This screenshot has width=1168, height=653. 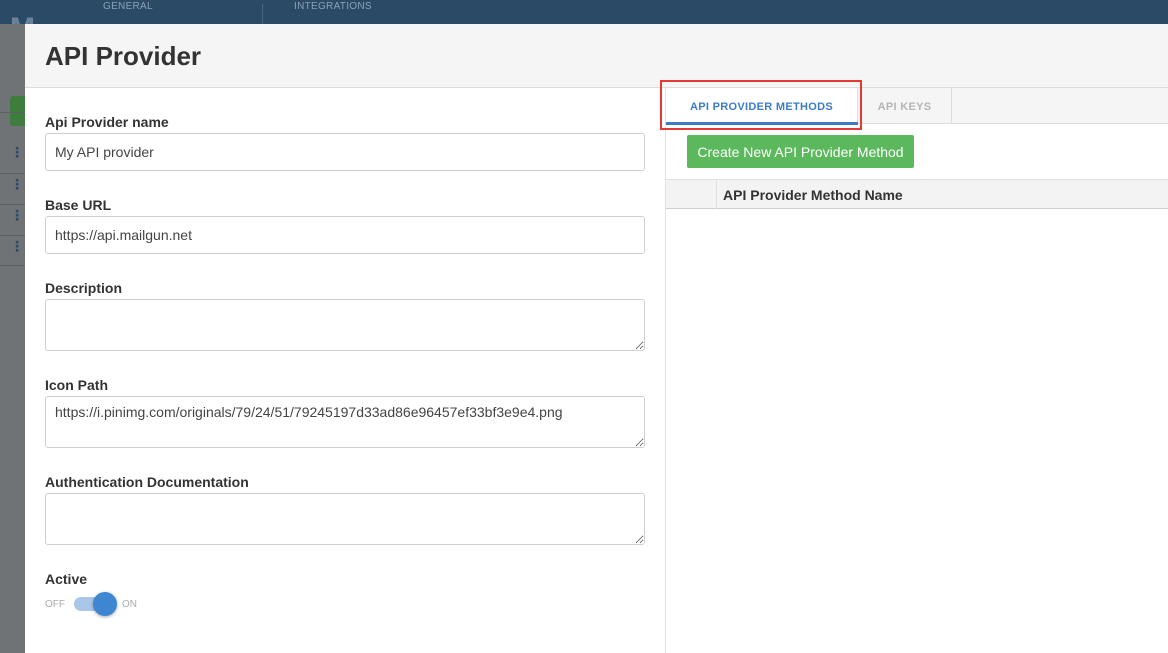 What do you see at coordinates (129, 604) in the screenshot?
I see `toggle-on-label: ON` at bounding box center [129, 604].